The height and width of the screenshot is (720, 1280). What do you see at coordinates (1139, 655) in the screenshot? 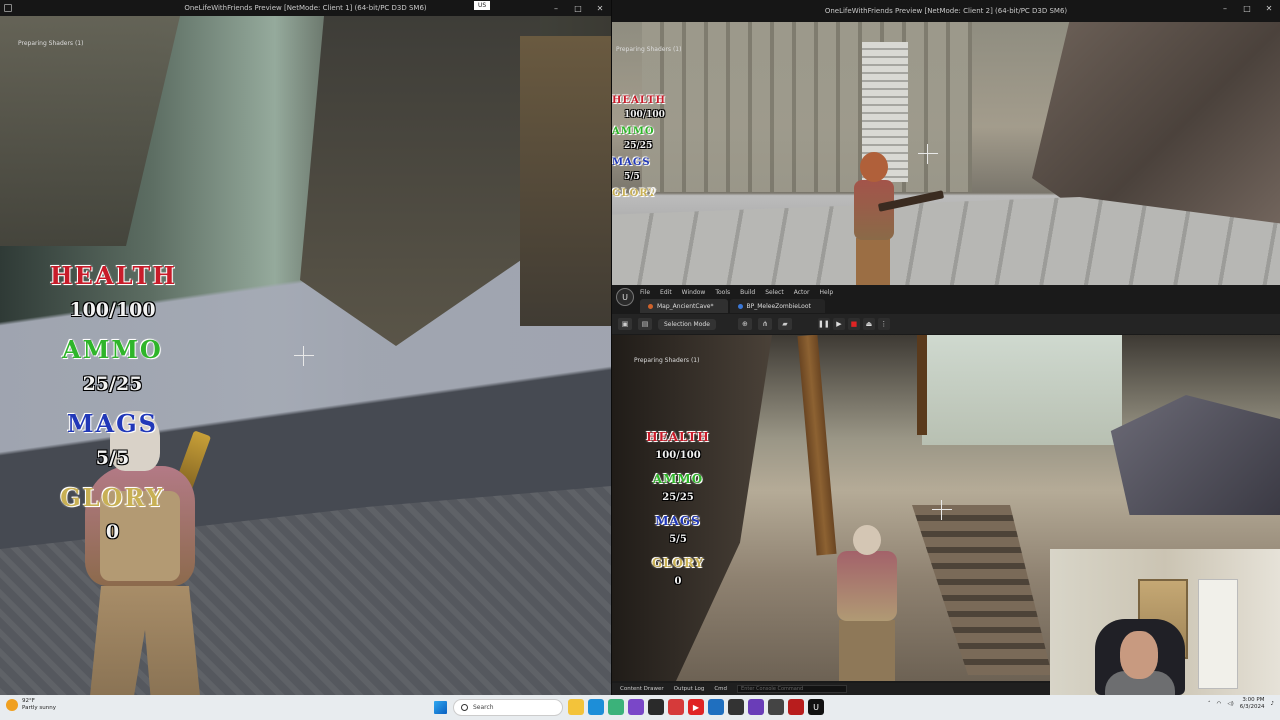
I see `streamer-face` at bounding box center [1139, 655].